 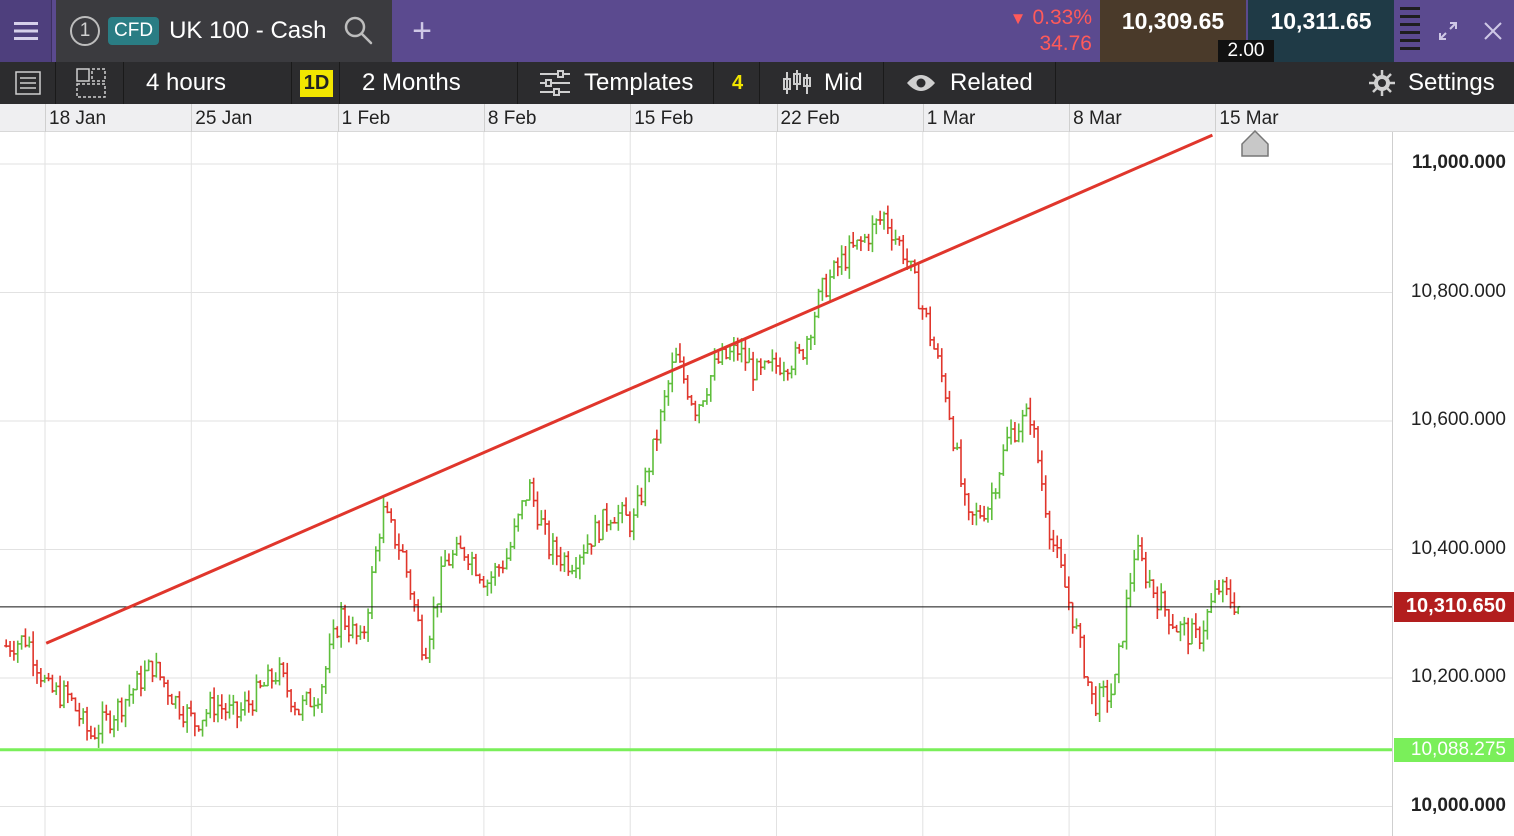 I want to click on templates-button: Templates, so click(x=616, y=83).